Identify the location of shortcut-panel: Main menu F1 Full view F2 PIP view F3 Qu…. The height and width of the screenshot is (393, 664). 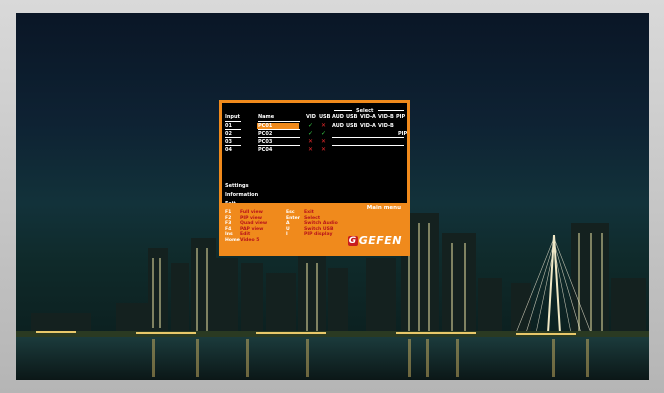
(314, 228).